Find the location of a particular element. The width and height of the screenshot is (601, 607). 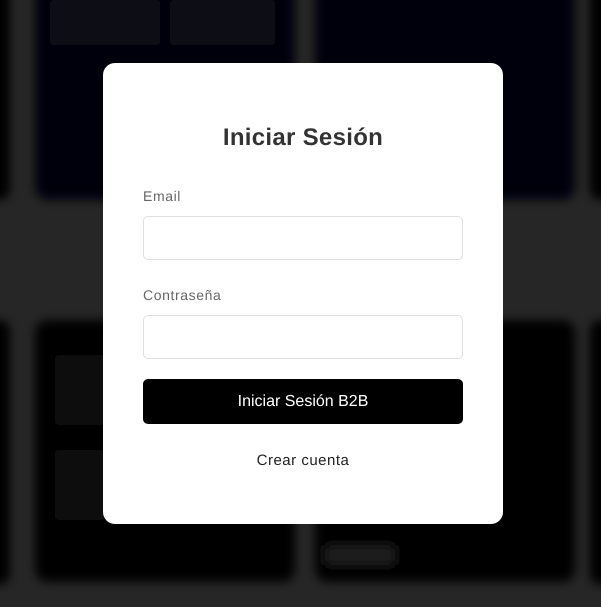

create-account-link: Crear cuenta is located at coordinates (303, 461).